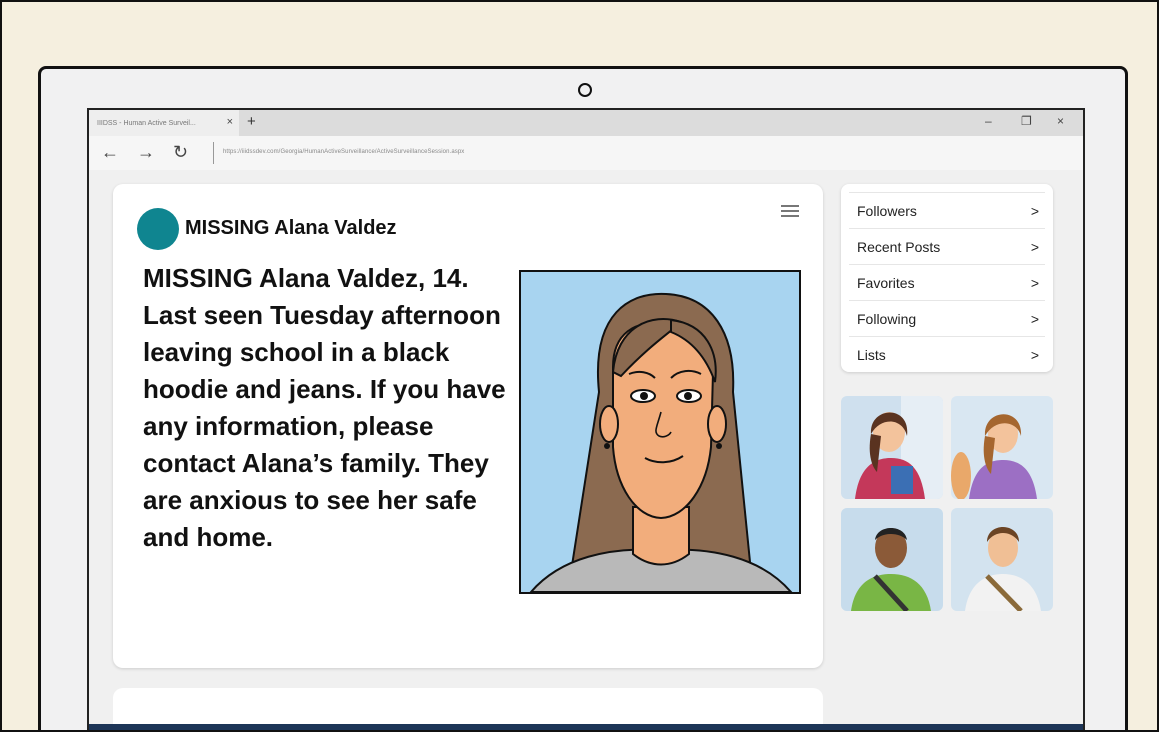  What do you see at coordinates (586, 727) in the screenshot?
I see `taskbar: ▴ ✎ ▭ ◢ ◁` at bounding box center [586, 727].